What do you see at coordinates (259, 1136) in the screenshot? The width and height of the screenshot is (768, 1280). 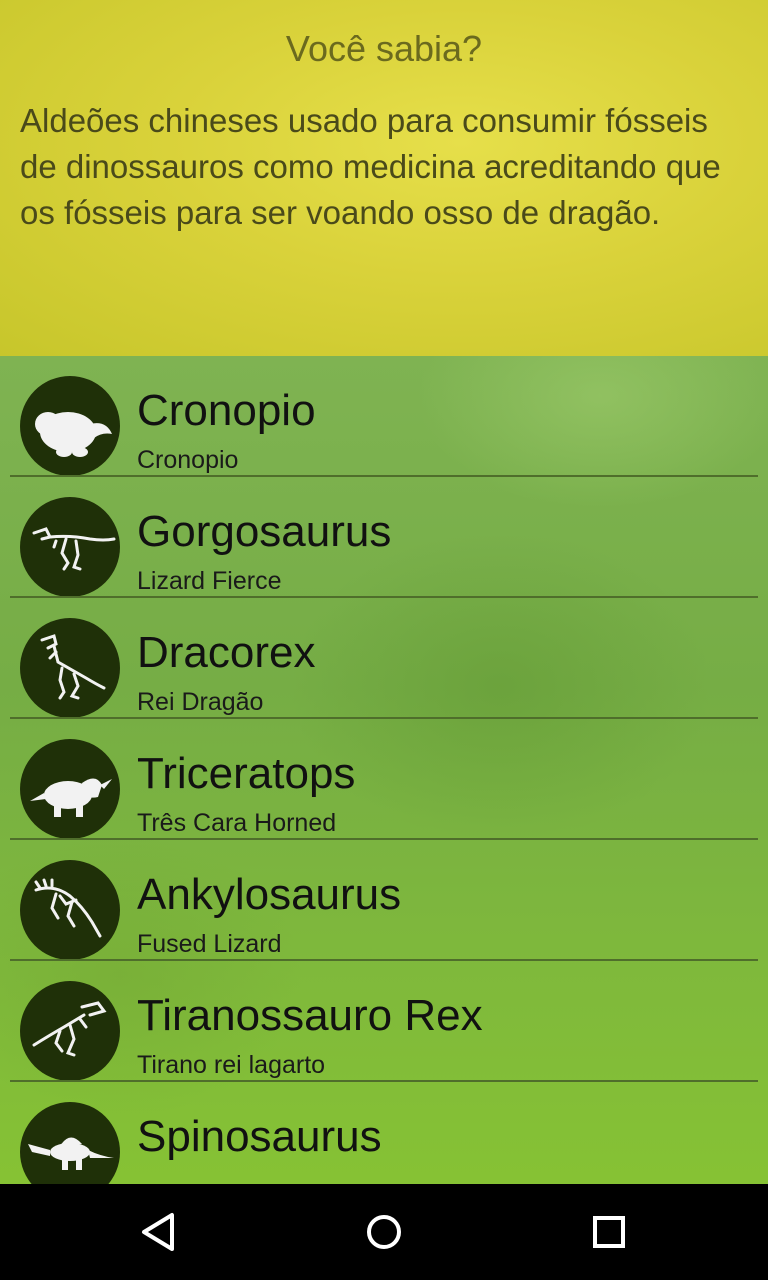 I see `dinosaur-name: Spinosaurus` at bounding box center [259, 1136].